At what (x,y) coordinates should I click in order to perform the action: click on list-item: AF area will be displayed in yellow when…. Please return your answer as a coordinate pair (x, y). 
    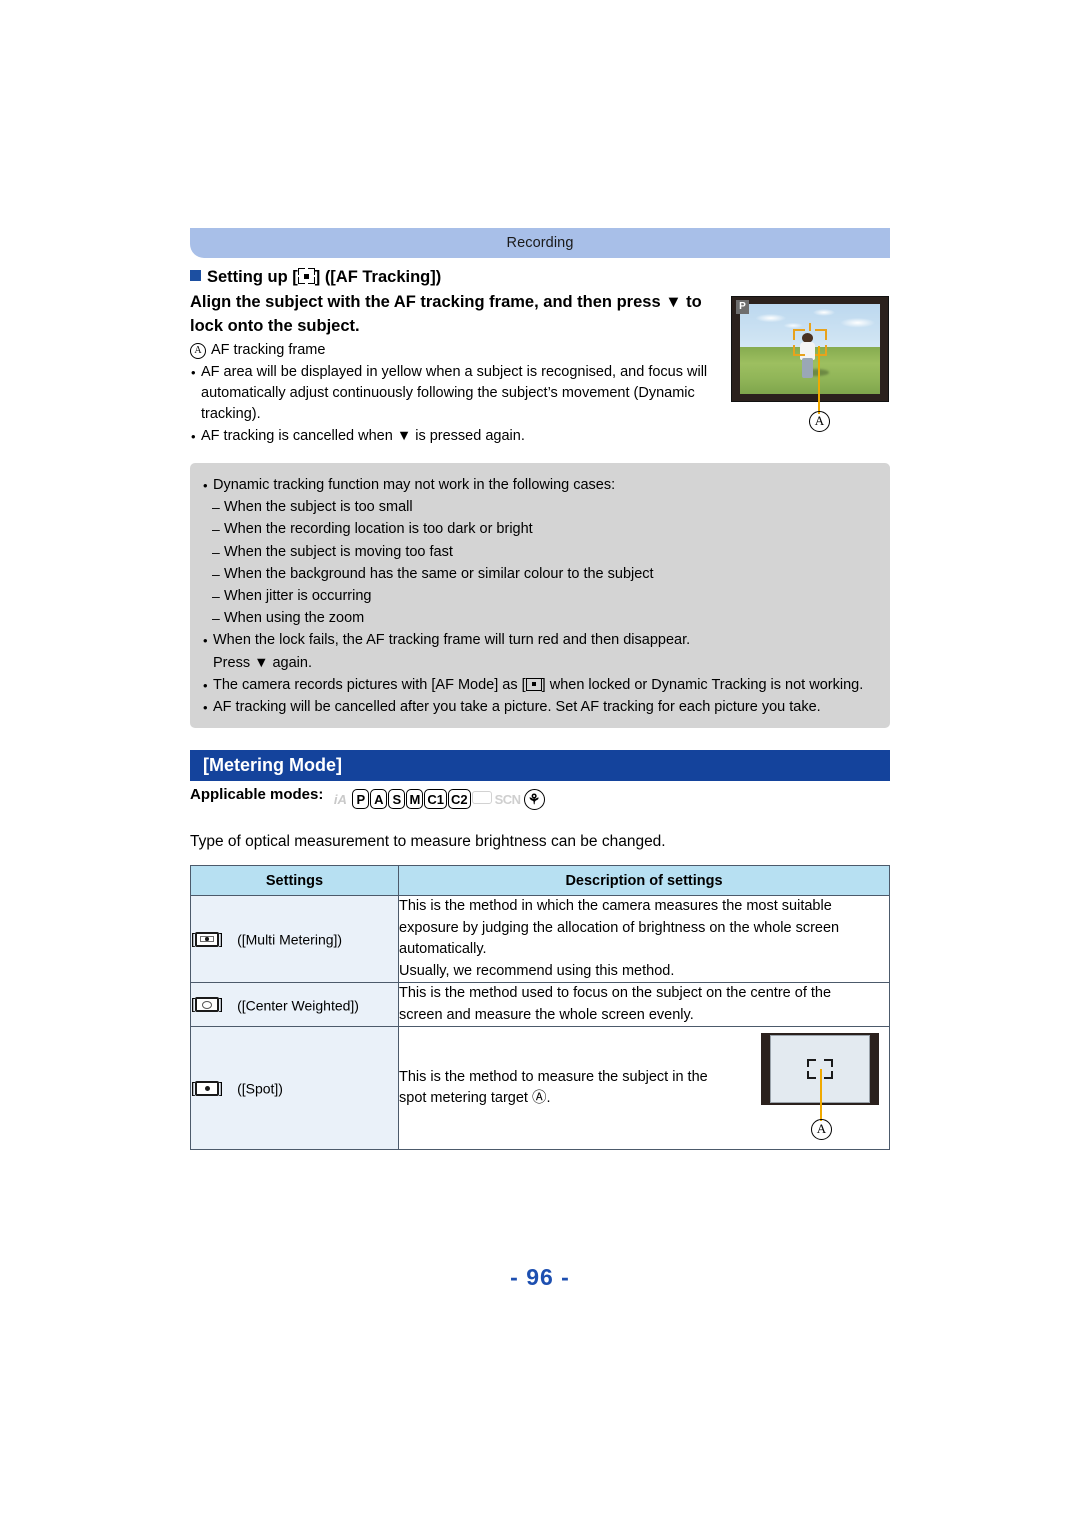
    Looking at the image, I should click on (462, 393).